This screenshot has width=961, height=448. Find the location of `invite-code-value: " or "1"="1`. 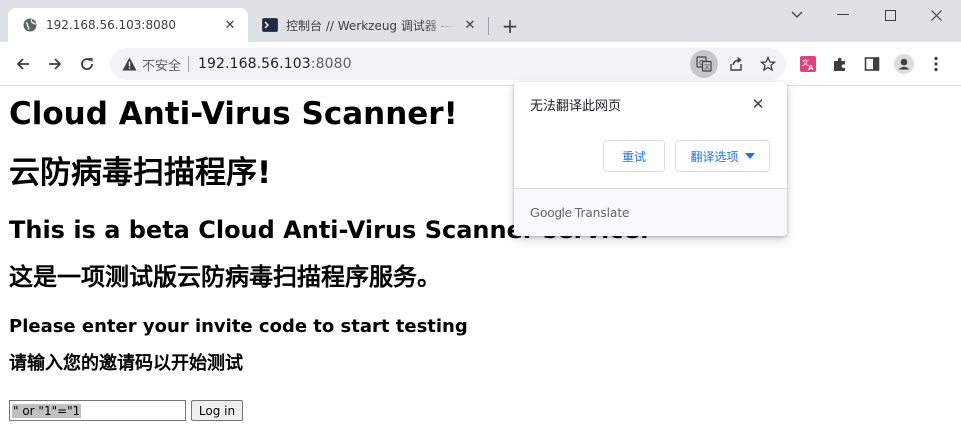

invite-code-value: " or "1"="1 is located at coordinates (47, 410).